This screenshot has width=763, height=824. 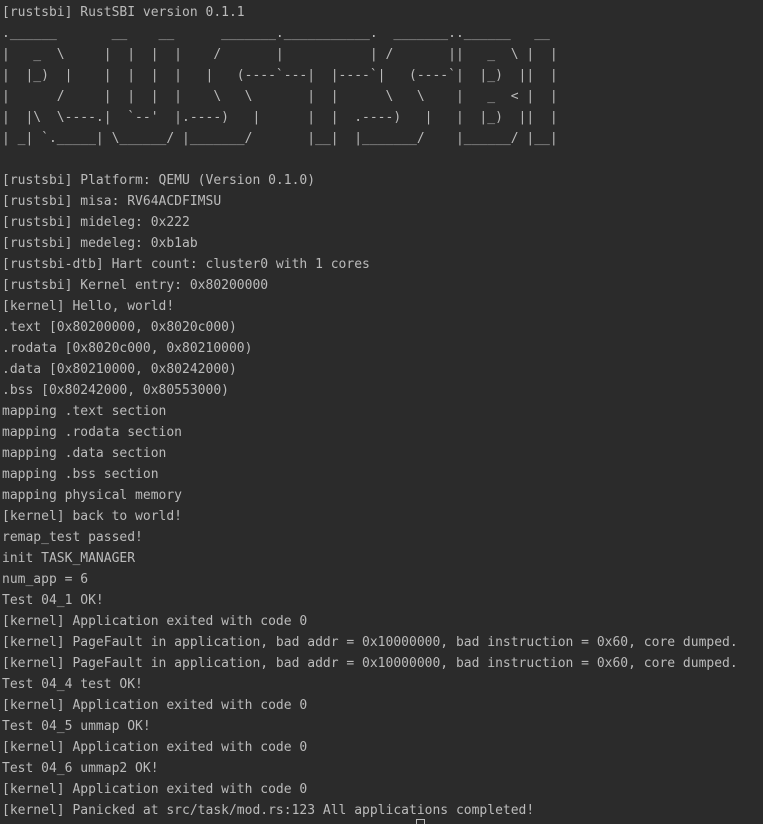 What do you see at coordinates (92, 516) in the screenshot?
I see `terminal-line: [kernel] back to world!` at bounding box center [92, 516].